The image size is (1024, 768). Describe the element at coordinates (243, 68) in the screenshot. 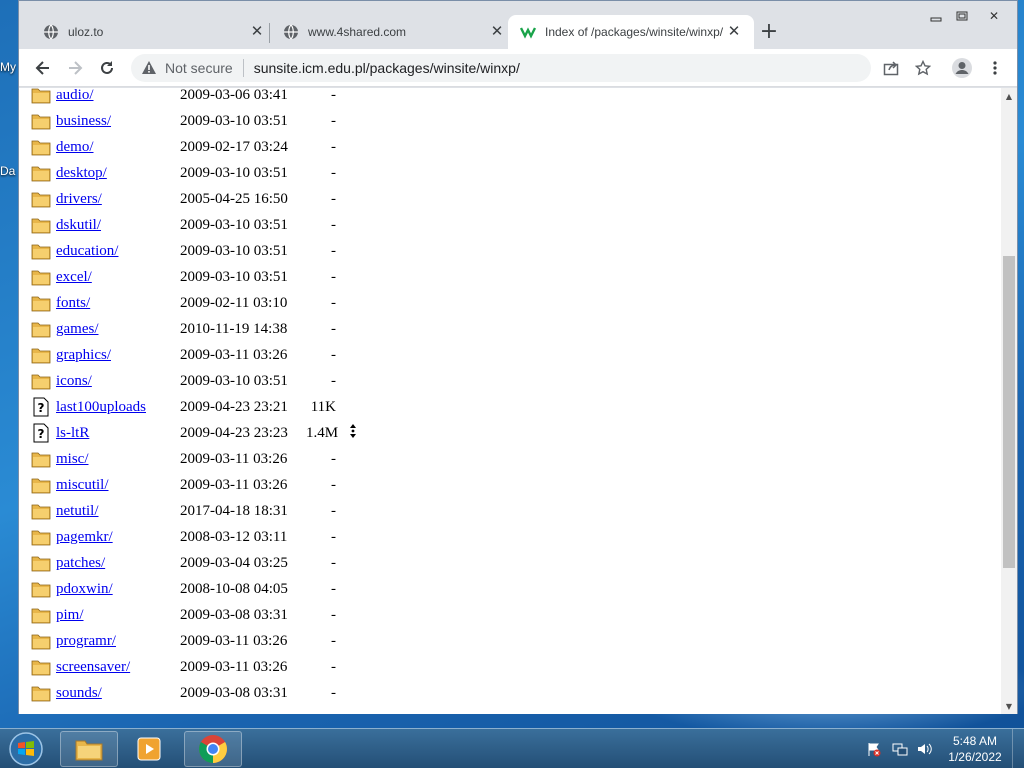

I see `omnibox-divider` at that location.